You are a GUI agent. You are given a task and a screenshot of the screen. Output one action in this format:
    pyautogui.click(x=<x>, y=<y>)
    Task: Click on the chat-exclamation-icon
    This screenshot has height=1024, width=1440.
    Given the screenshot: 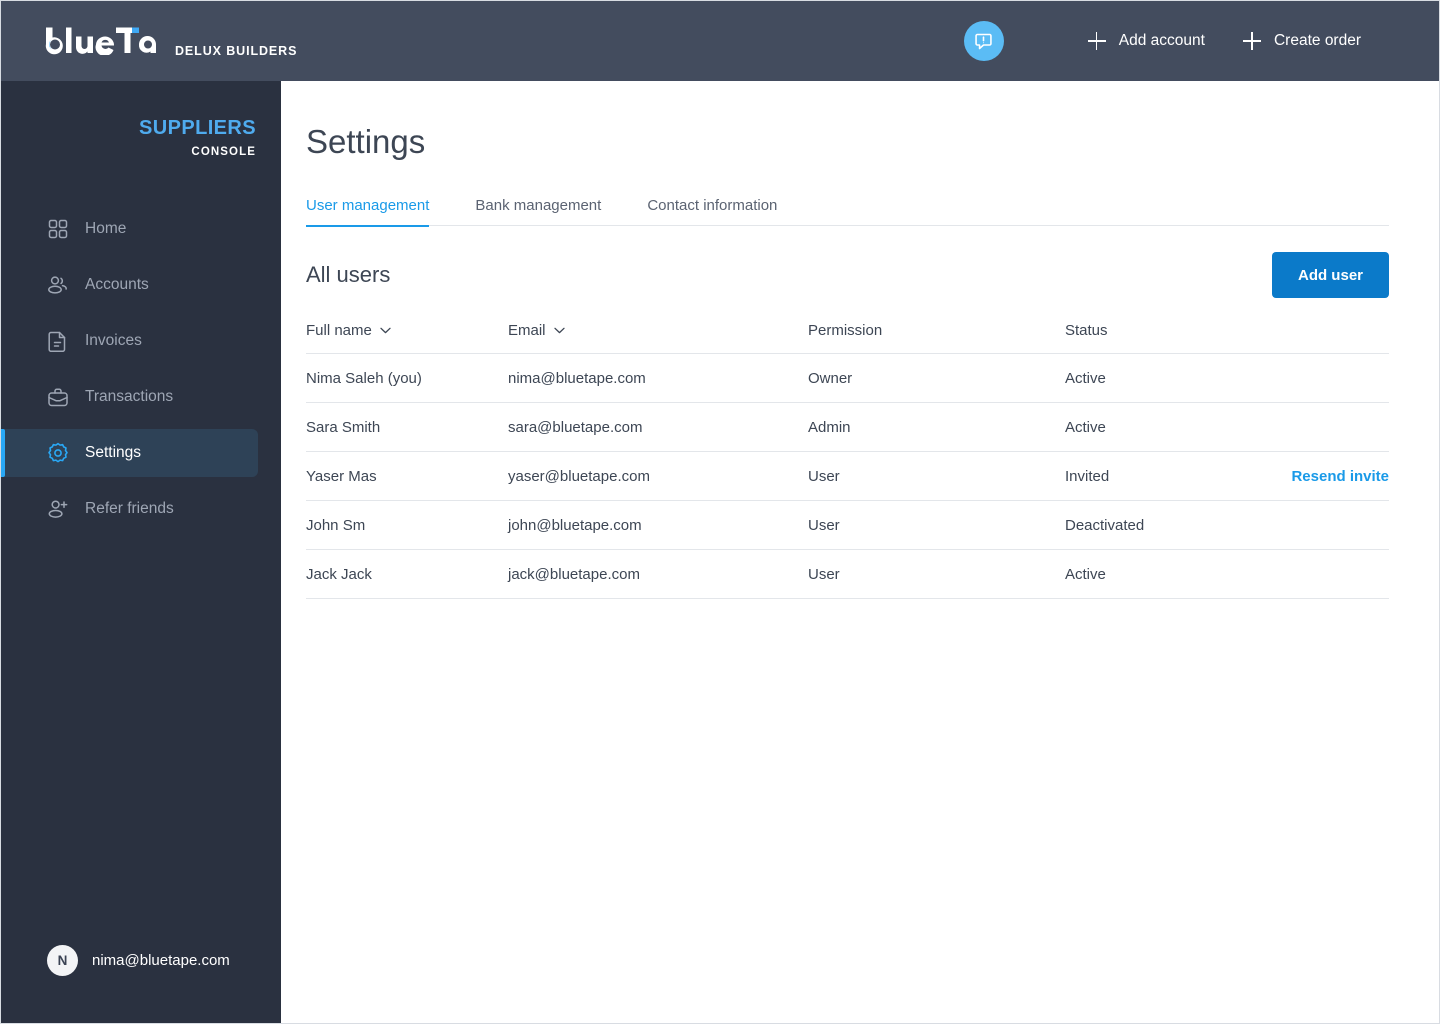 What is the action you would take?
    pyautogui.click(x=983, y=41)
    